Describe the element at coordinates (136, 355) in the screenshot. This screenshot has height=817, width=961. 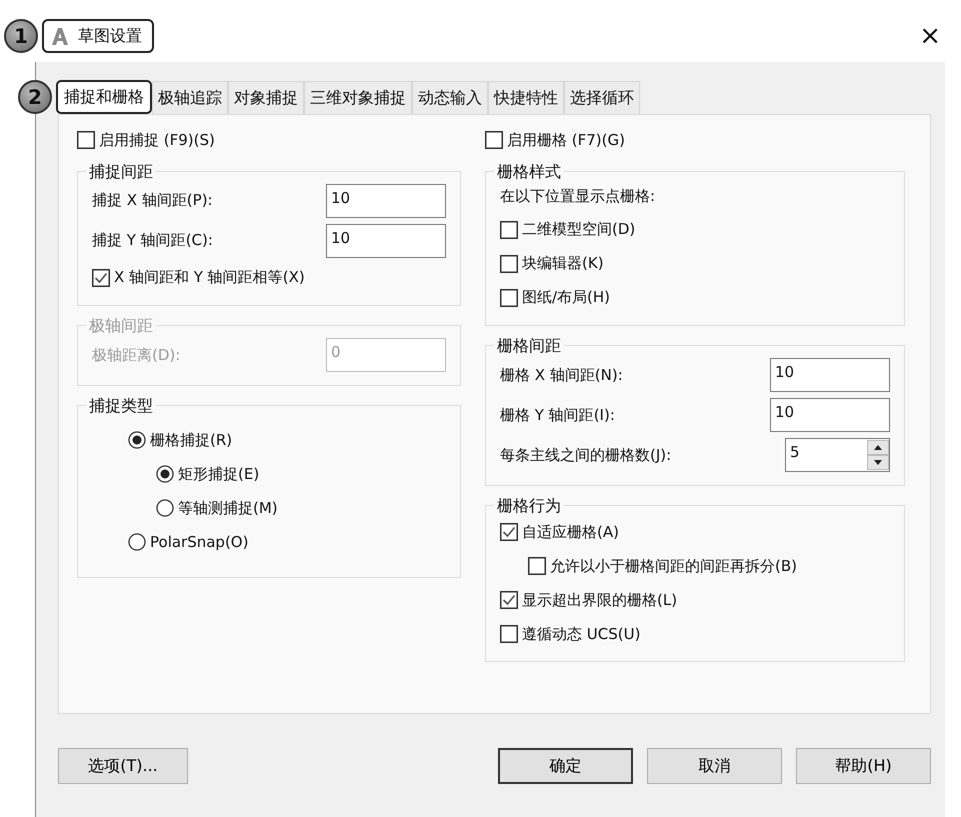
I see `field-label: 极轴距离(D):` at that location.